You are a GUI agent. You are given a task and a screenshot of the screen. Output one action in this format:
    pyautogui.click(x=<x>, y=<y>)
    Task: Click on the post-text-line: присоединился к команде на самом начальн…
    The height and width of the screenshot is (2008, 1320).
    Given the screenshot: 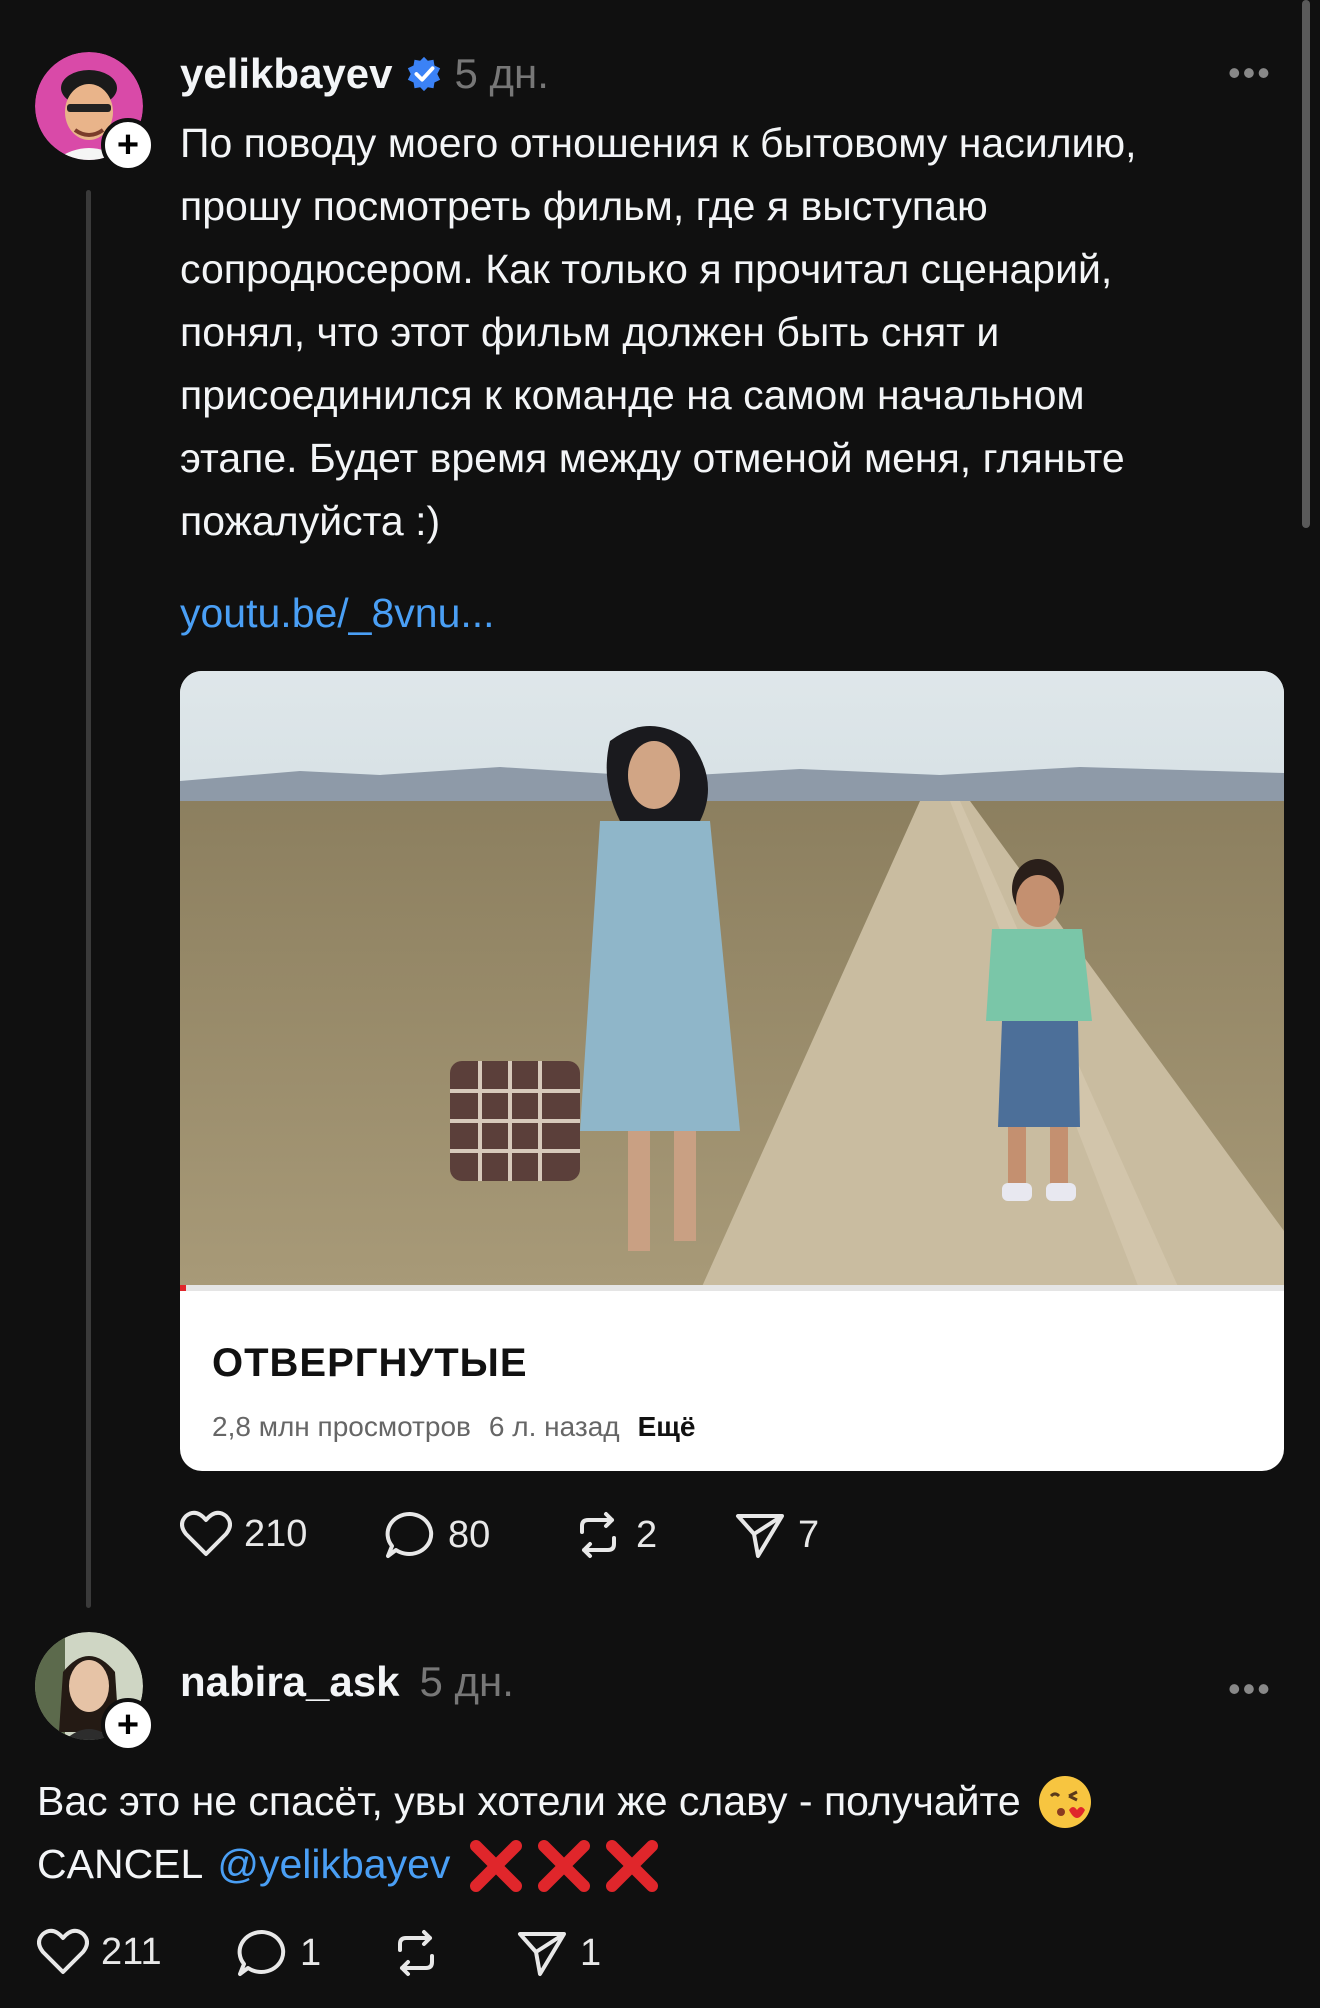 What is the action you would take?
    pyautogui.click(x=632, y=395)
    